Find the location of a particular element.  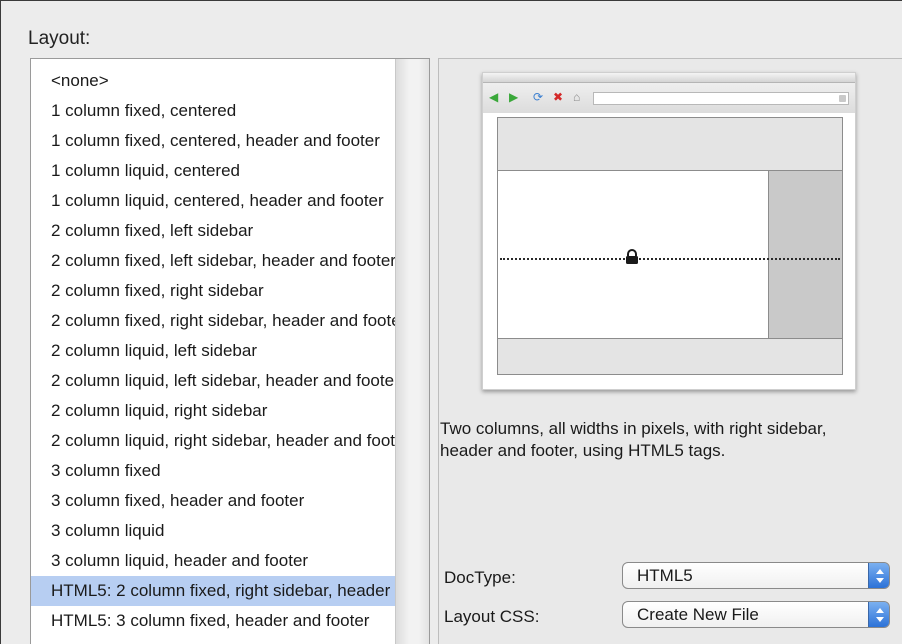

layout-label: Layout: is located at coordinates (59, 38).